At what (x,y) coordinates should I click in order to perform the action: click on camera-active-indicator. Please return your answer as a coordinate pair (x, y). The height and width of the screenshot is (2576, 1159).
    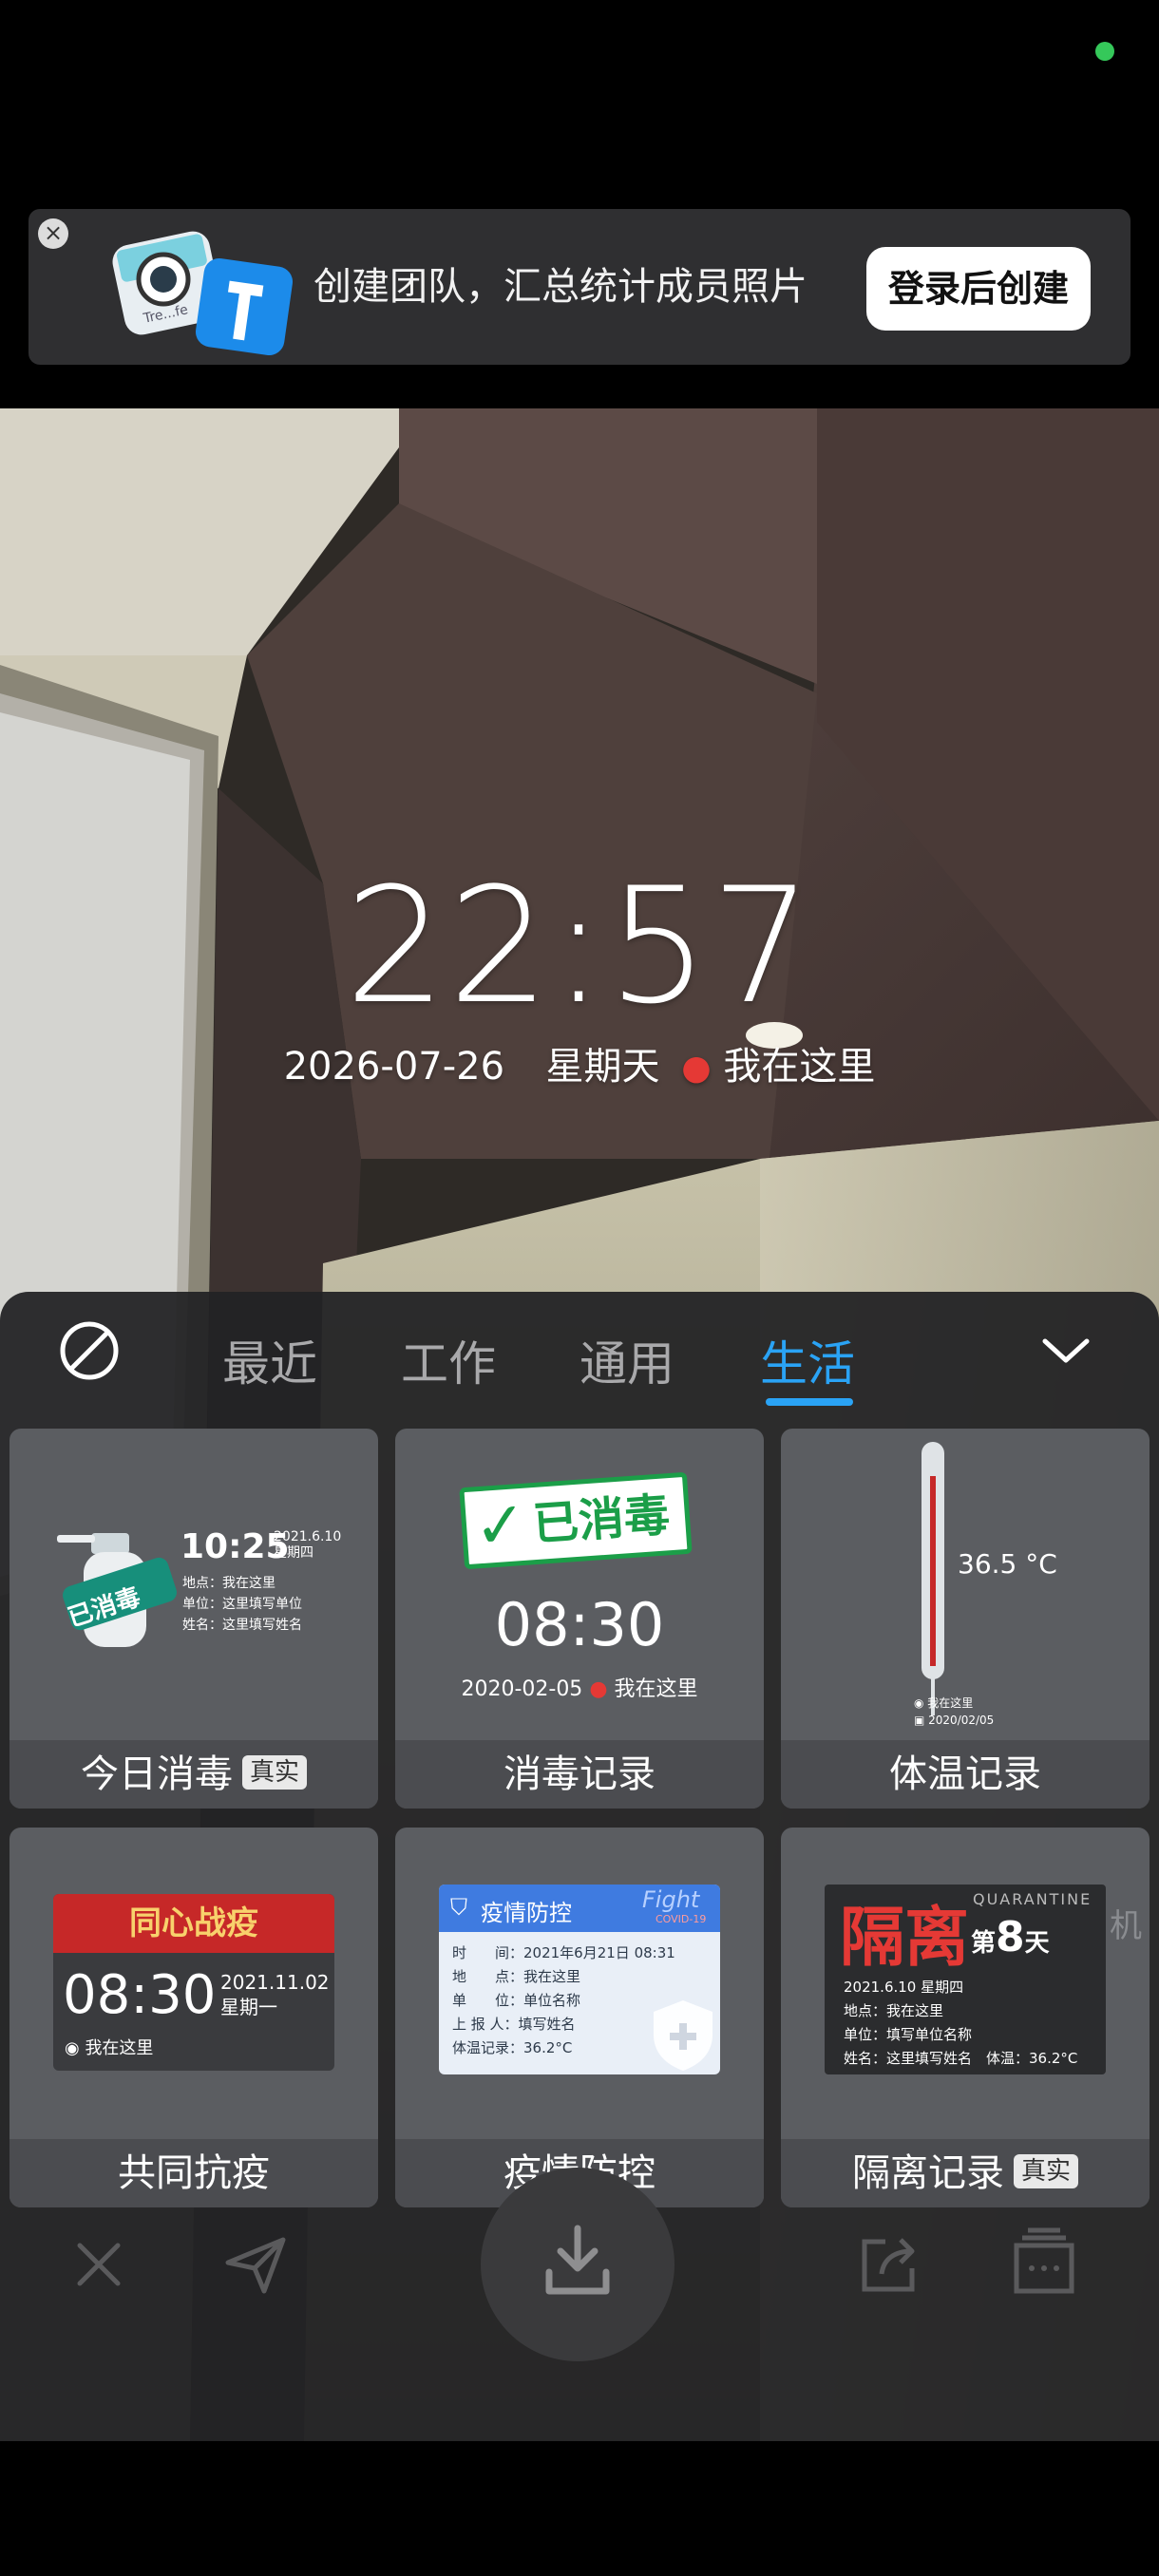
    Looking at the image, I should click on (1104, 51).